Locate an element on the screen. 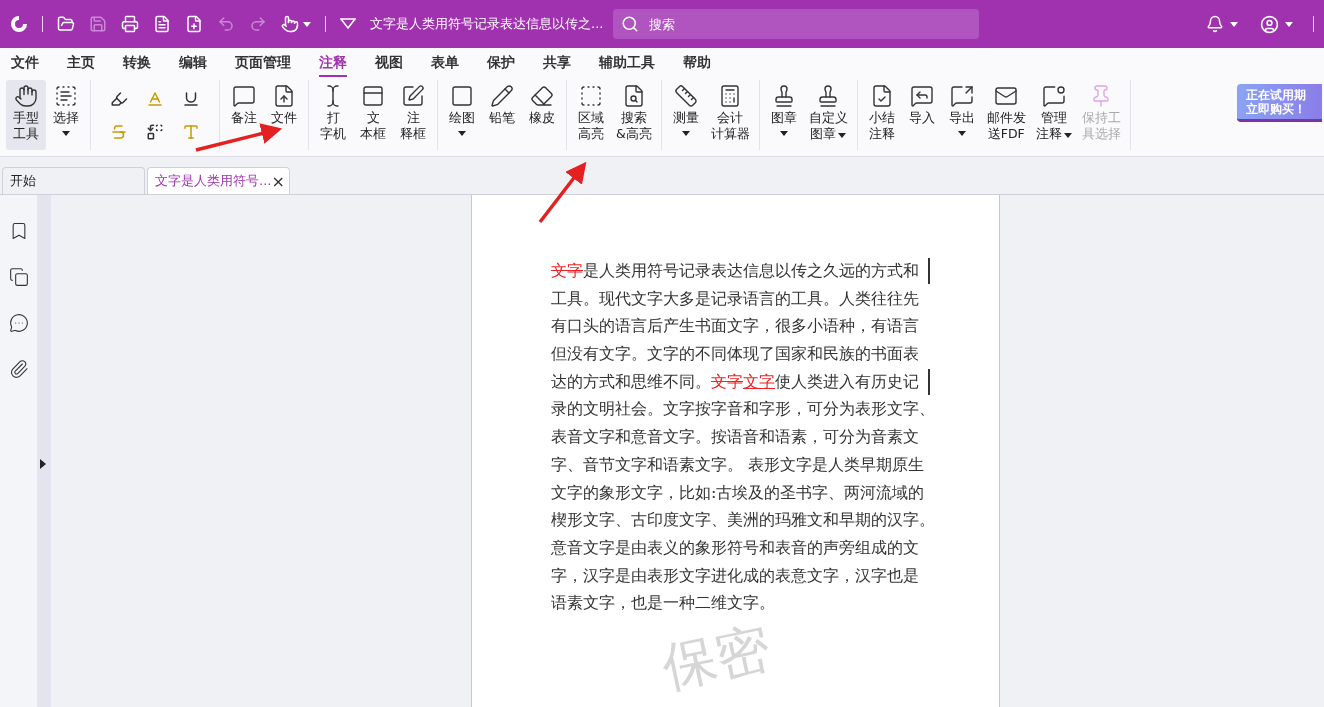  highlighter-icon is located at coordinates (119, 98).